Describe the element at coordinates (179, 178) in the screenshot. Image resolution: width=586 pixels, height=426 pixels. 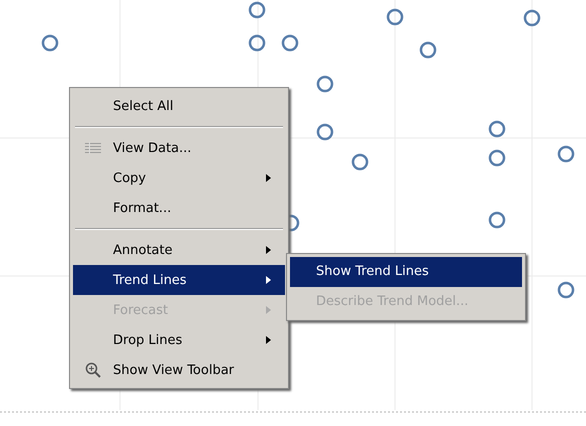
I see `menu-item: Copy` at that location.